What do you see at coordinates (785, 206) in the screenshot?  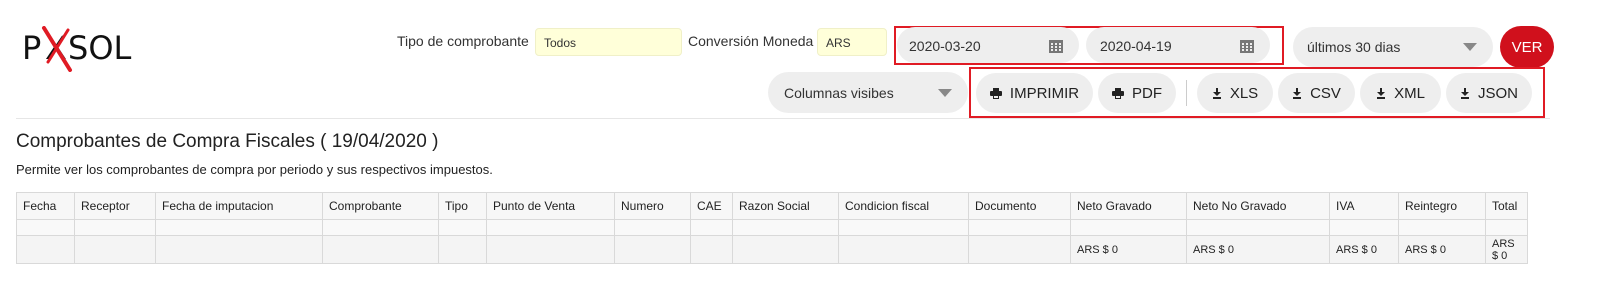 I see `column-header: Razon Social` at bounding box center [785, 206].